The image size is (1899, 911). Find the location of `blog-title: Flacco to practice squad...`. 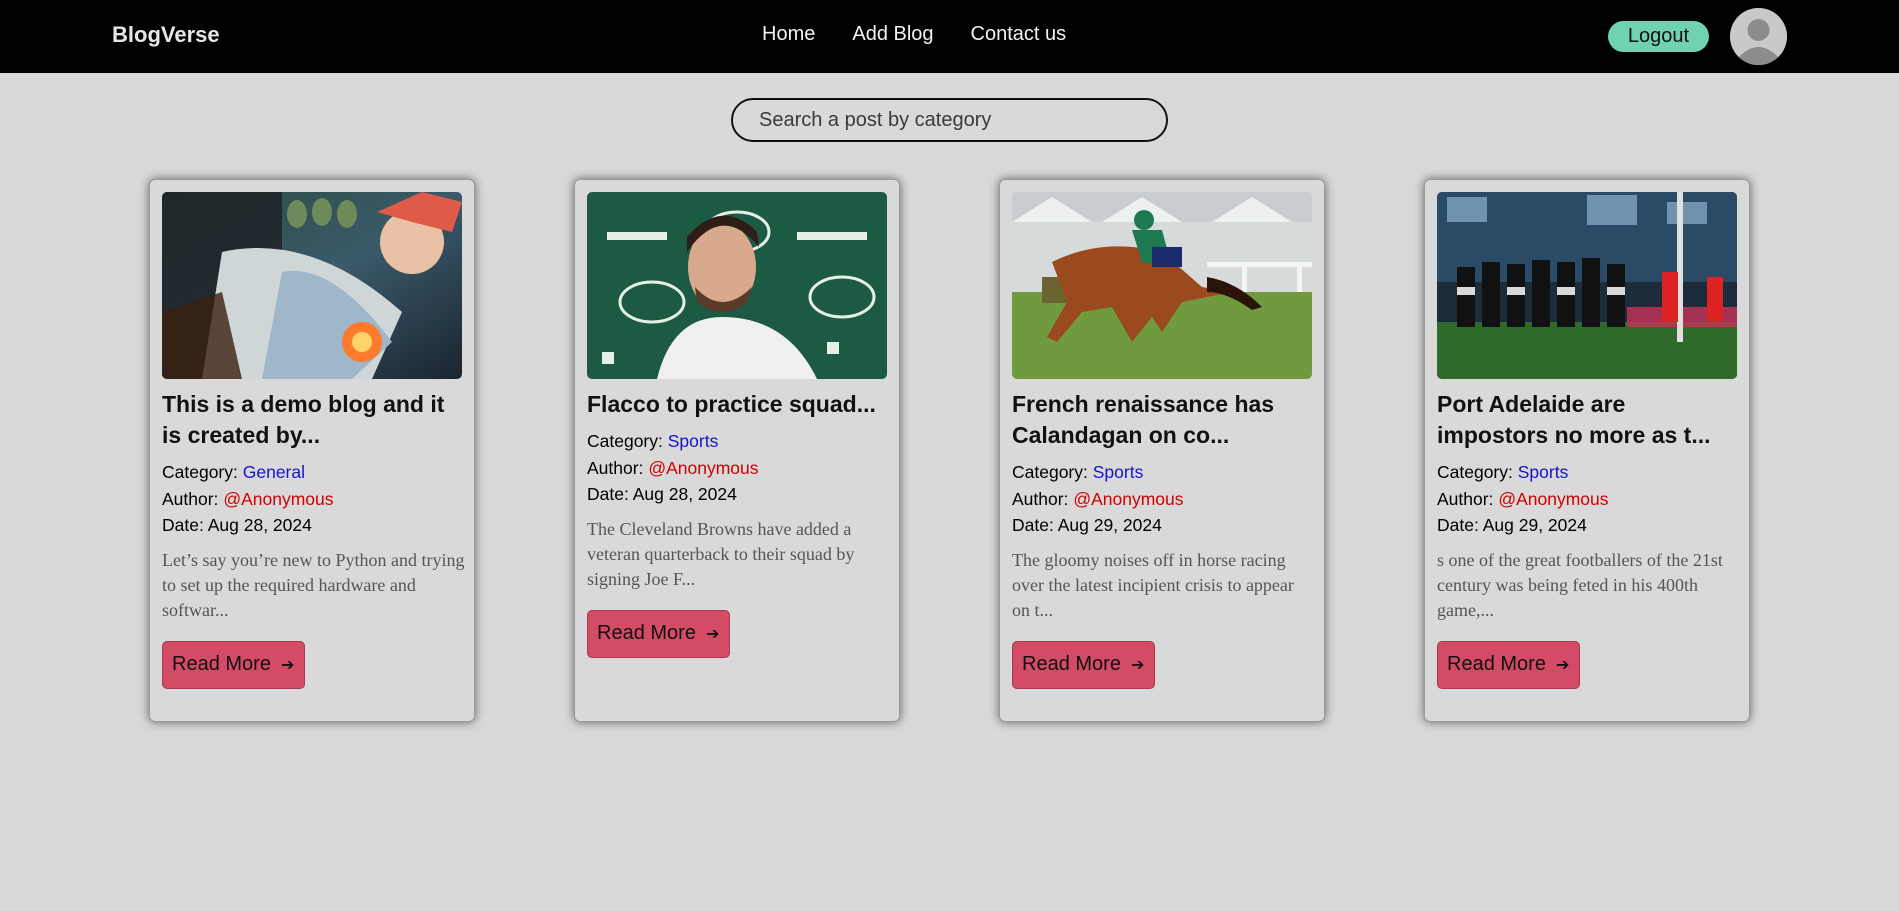

blog-title: Flacco to practice squad... is located at coordinates (739, 404).